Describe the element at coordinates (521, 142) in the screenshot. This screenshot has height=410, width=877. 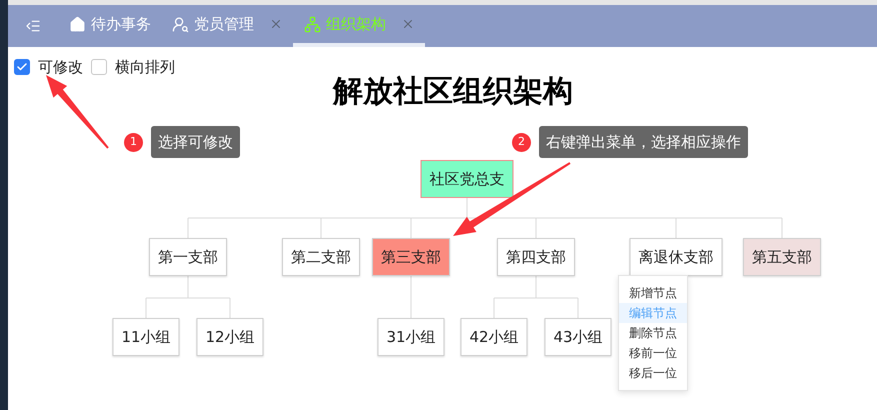
I see `step-badge: 2` at that location.